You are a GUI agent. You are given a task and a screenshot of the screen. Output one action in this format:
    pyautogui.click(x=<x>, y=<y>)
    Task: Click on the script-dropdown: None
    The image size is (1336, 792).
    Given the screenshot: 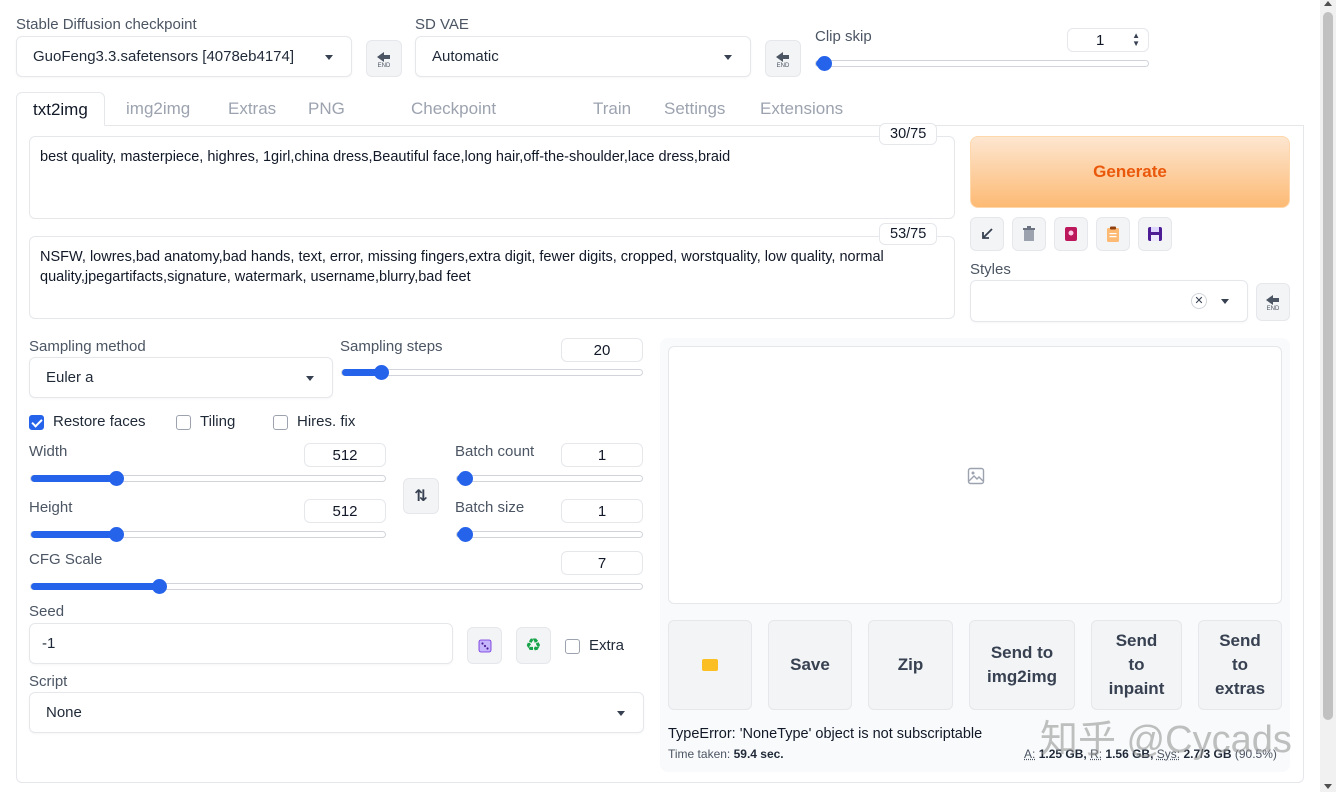 What is the action you would take?
    pyautogui.click(x=336, y=712)
    